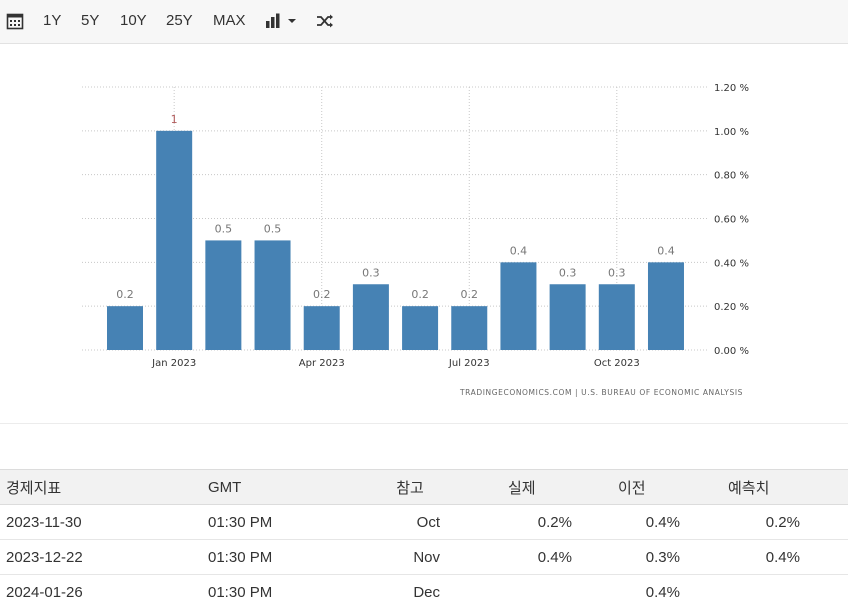  Describe the element at coordinates (133, 20) in the screenshot. I see `range-10y-button: 10Y` at that location.